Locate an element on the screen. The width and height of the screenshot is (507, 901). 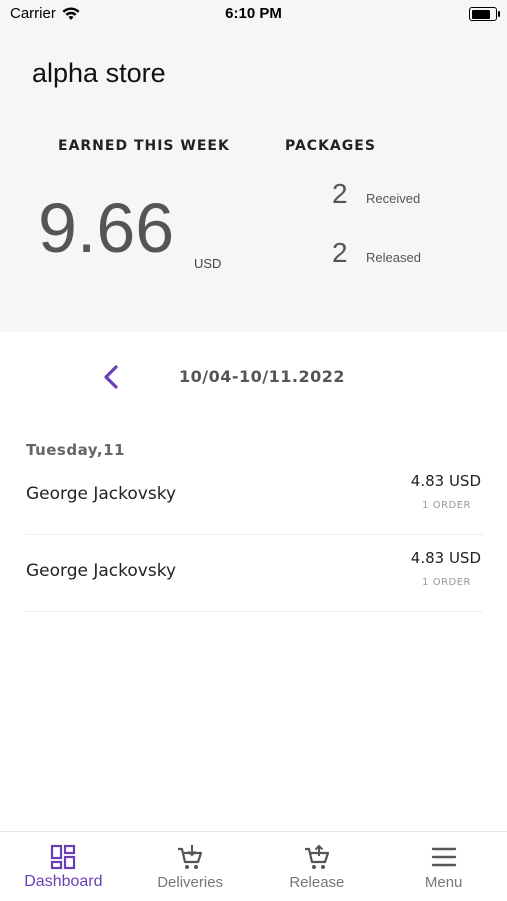
tab-label: Dashboard is located at coordinates (63, 881).